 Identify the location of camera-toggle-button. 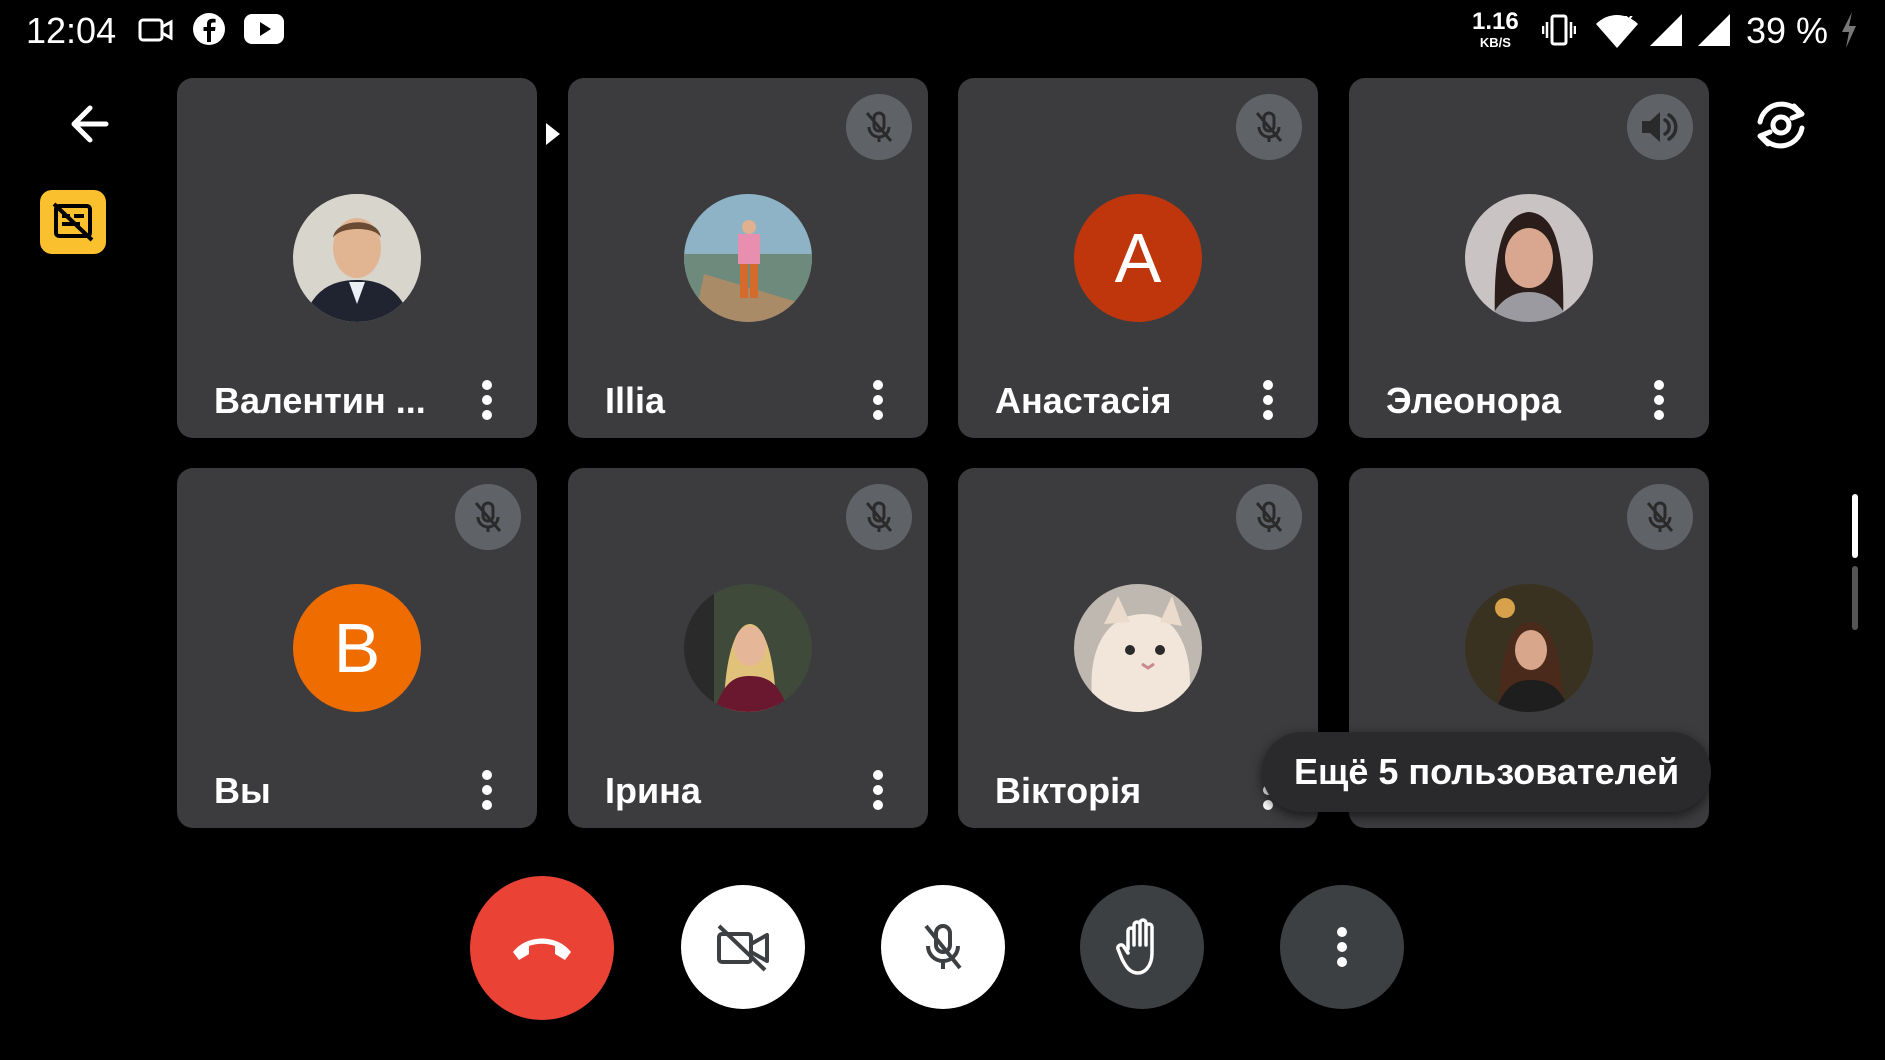
(743, 947).